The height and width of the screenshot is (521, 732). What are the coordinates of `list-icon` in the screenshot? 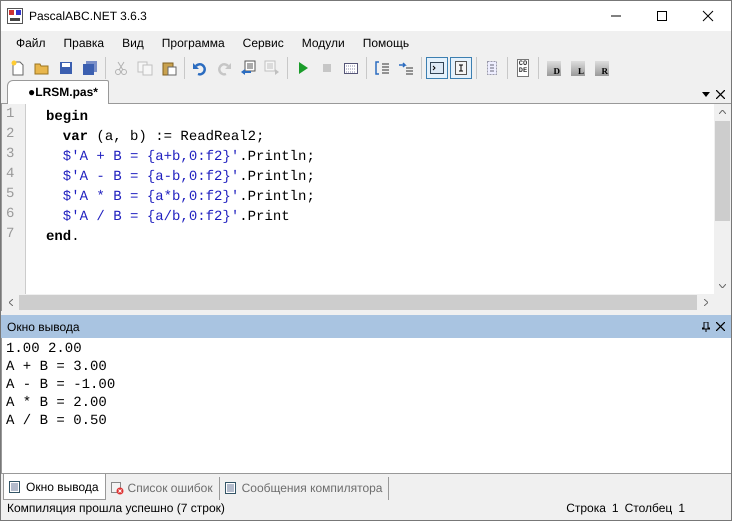 It's located at (492, 68).